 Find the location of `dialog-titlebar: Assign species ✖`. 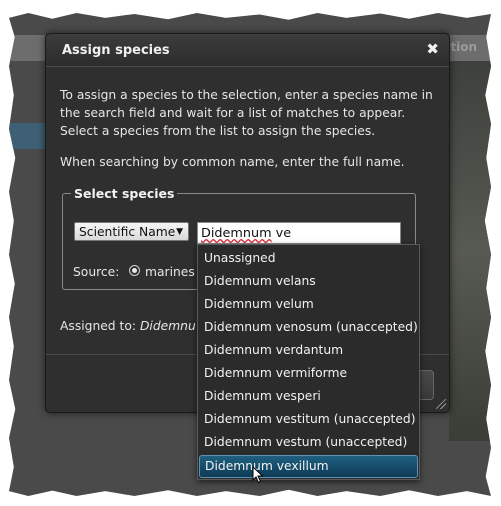

dialog-titlebar: Assign species ✖ is located at coordinates (247, 50).